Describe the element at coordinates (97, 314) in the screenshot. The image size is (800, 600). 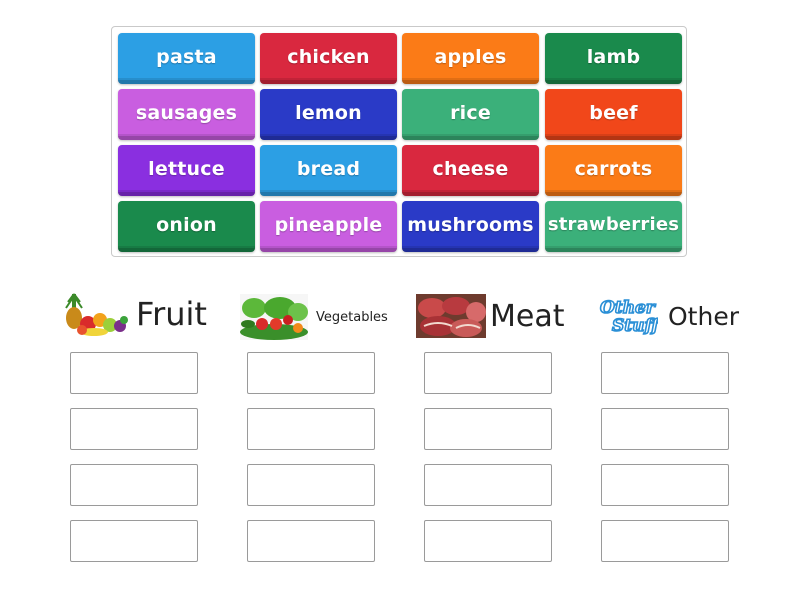
I see `fruit-image` at that location.